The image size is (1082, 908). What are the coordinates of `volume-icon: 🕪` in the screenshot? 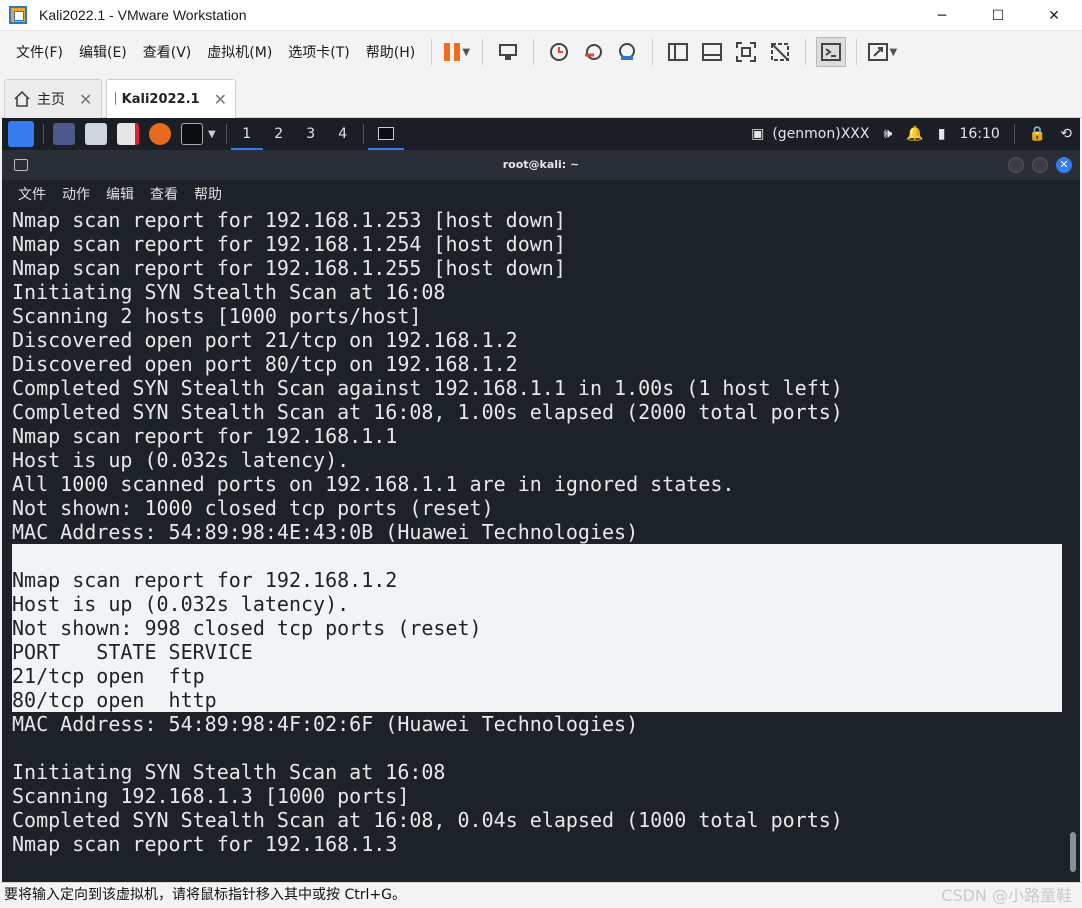 It's located at (887, 134).